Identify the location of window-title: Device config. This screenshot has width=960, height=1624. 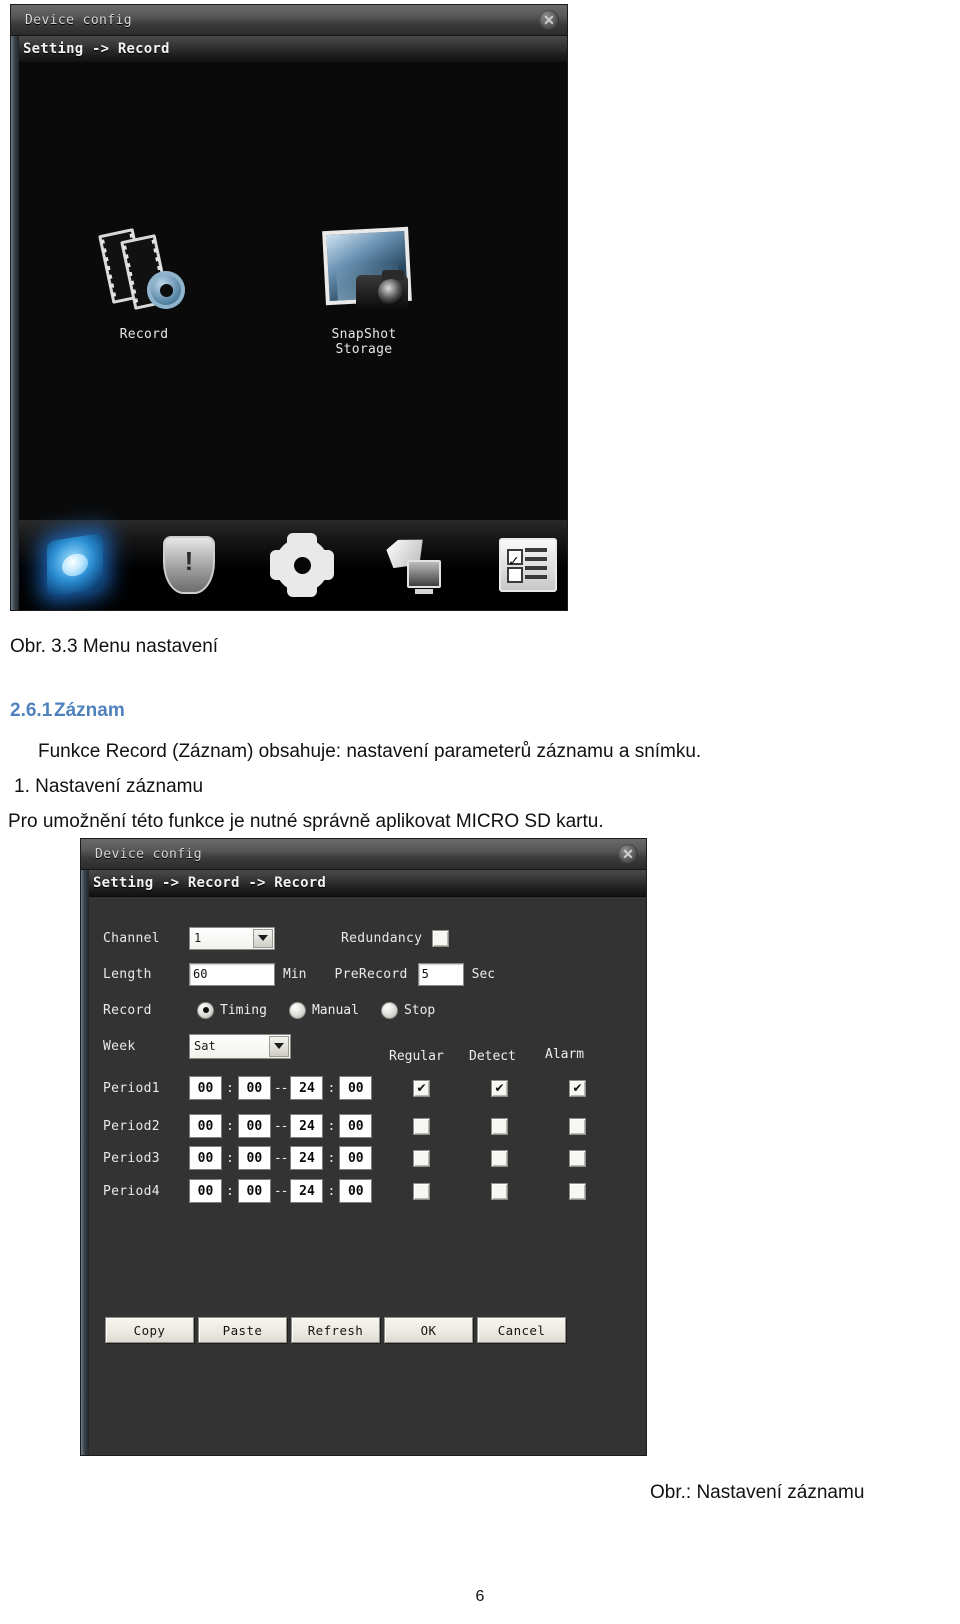
(148, 854).